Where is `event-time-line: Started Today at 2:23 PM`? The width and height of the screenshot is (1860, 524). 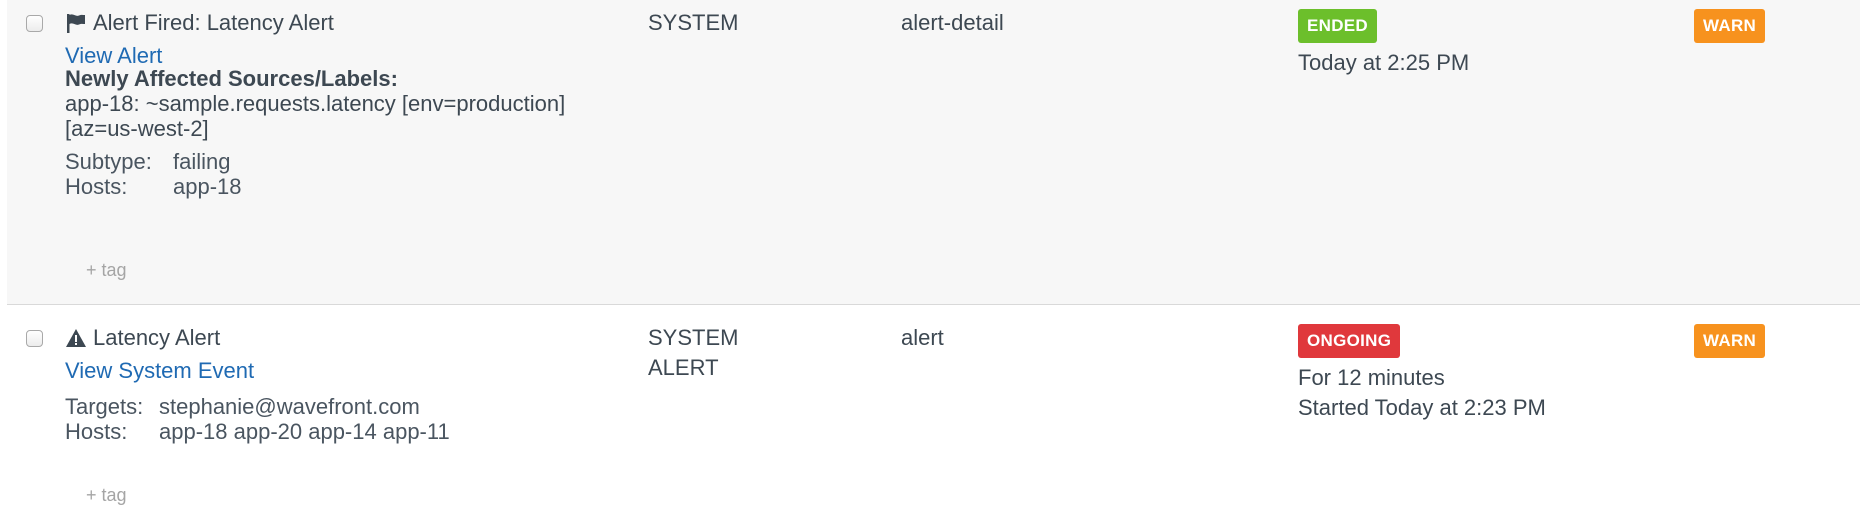 event-time-line: Started Today at 2:23 PM is located at coordinates (1422, 407).